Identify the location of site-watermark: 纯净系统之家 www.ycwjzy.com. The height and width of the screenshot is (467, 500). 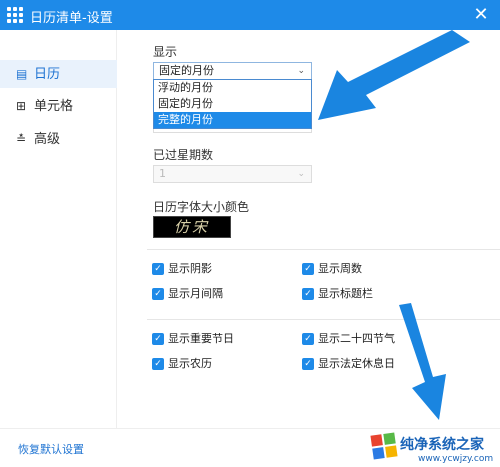
(435, 449).